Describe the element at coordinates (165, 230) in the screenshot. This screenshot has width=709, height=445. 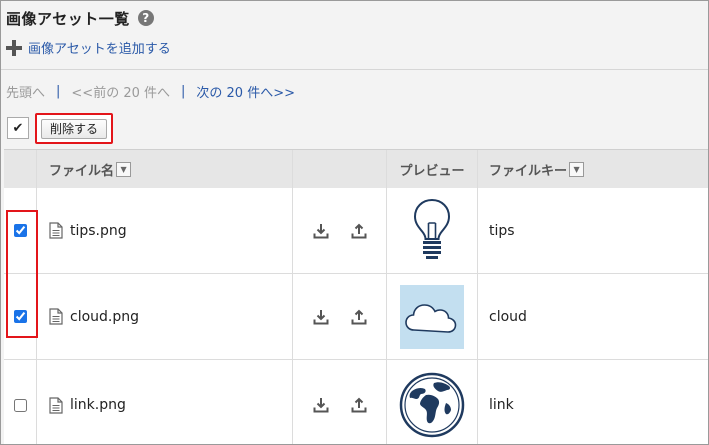
I see `file-name-cell: tips.png` at that location.